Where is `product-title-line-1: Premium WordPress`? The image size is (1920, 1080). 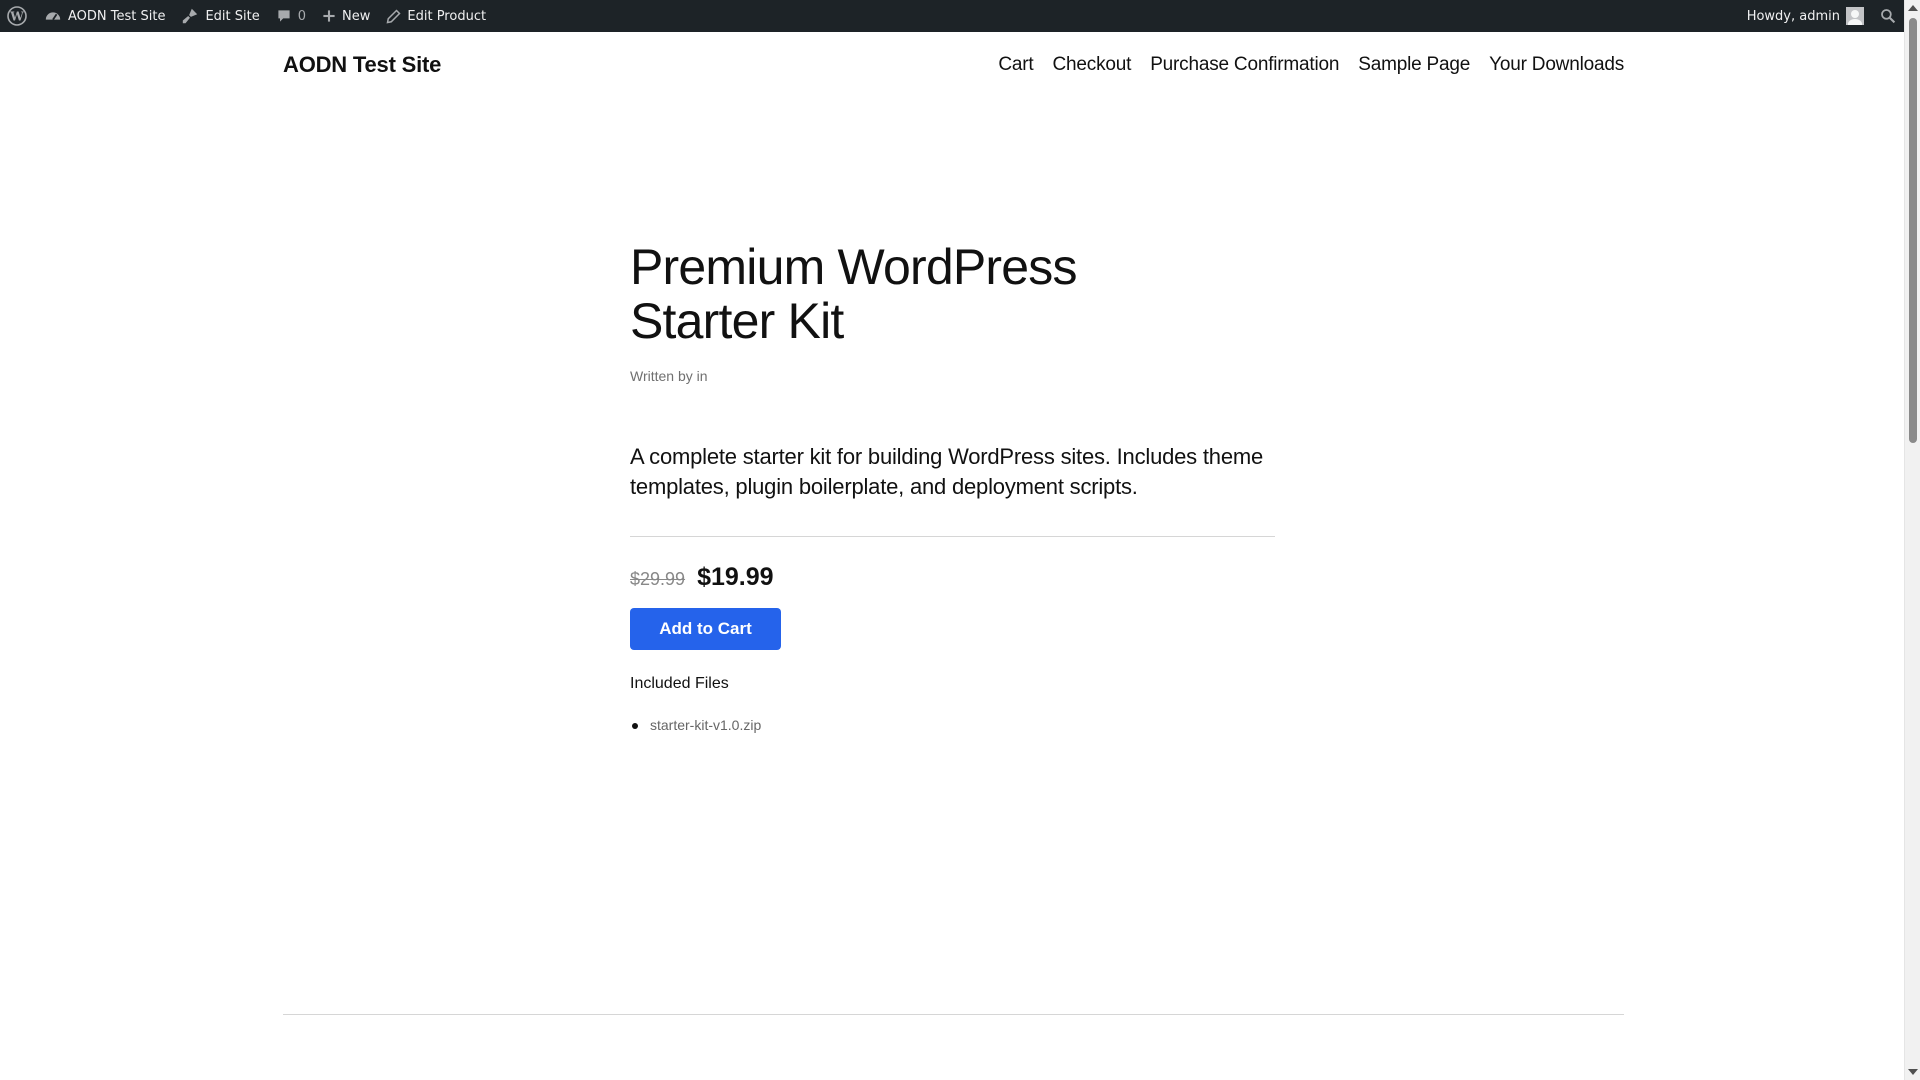
product-title-line-1: Premium WordPress is located at coordinates (853, 267).